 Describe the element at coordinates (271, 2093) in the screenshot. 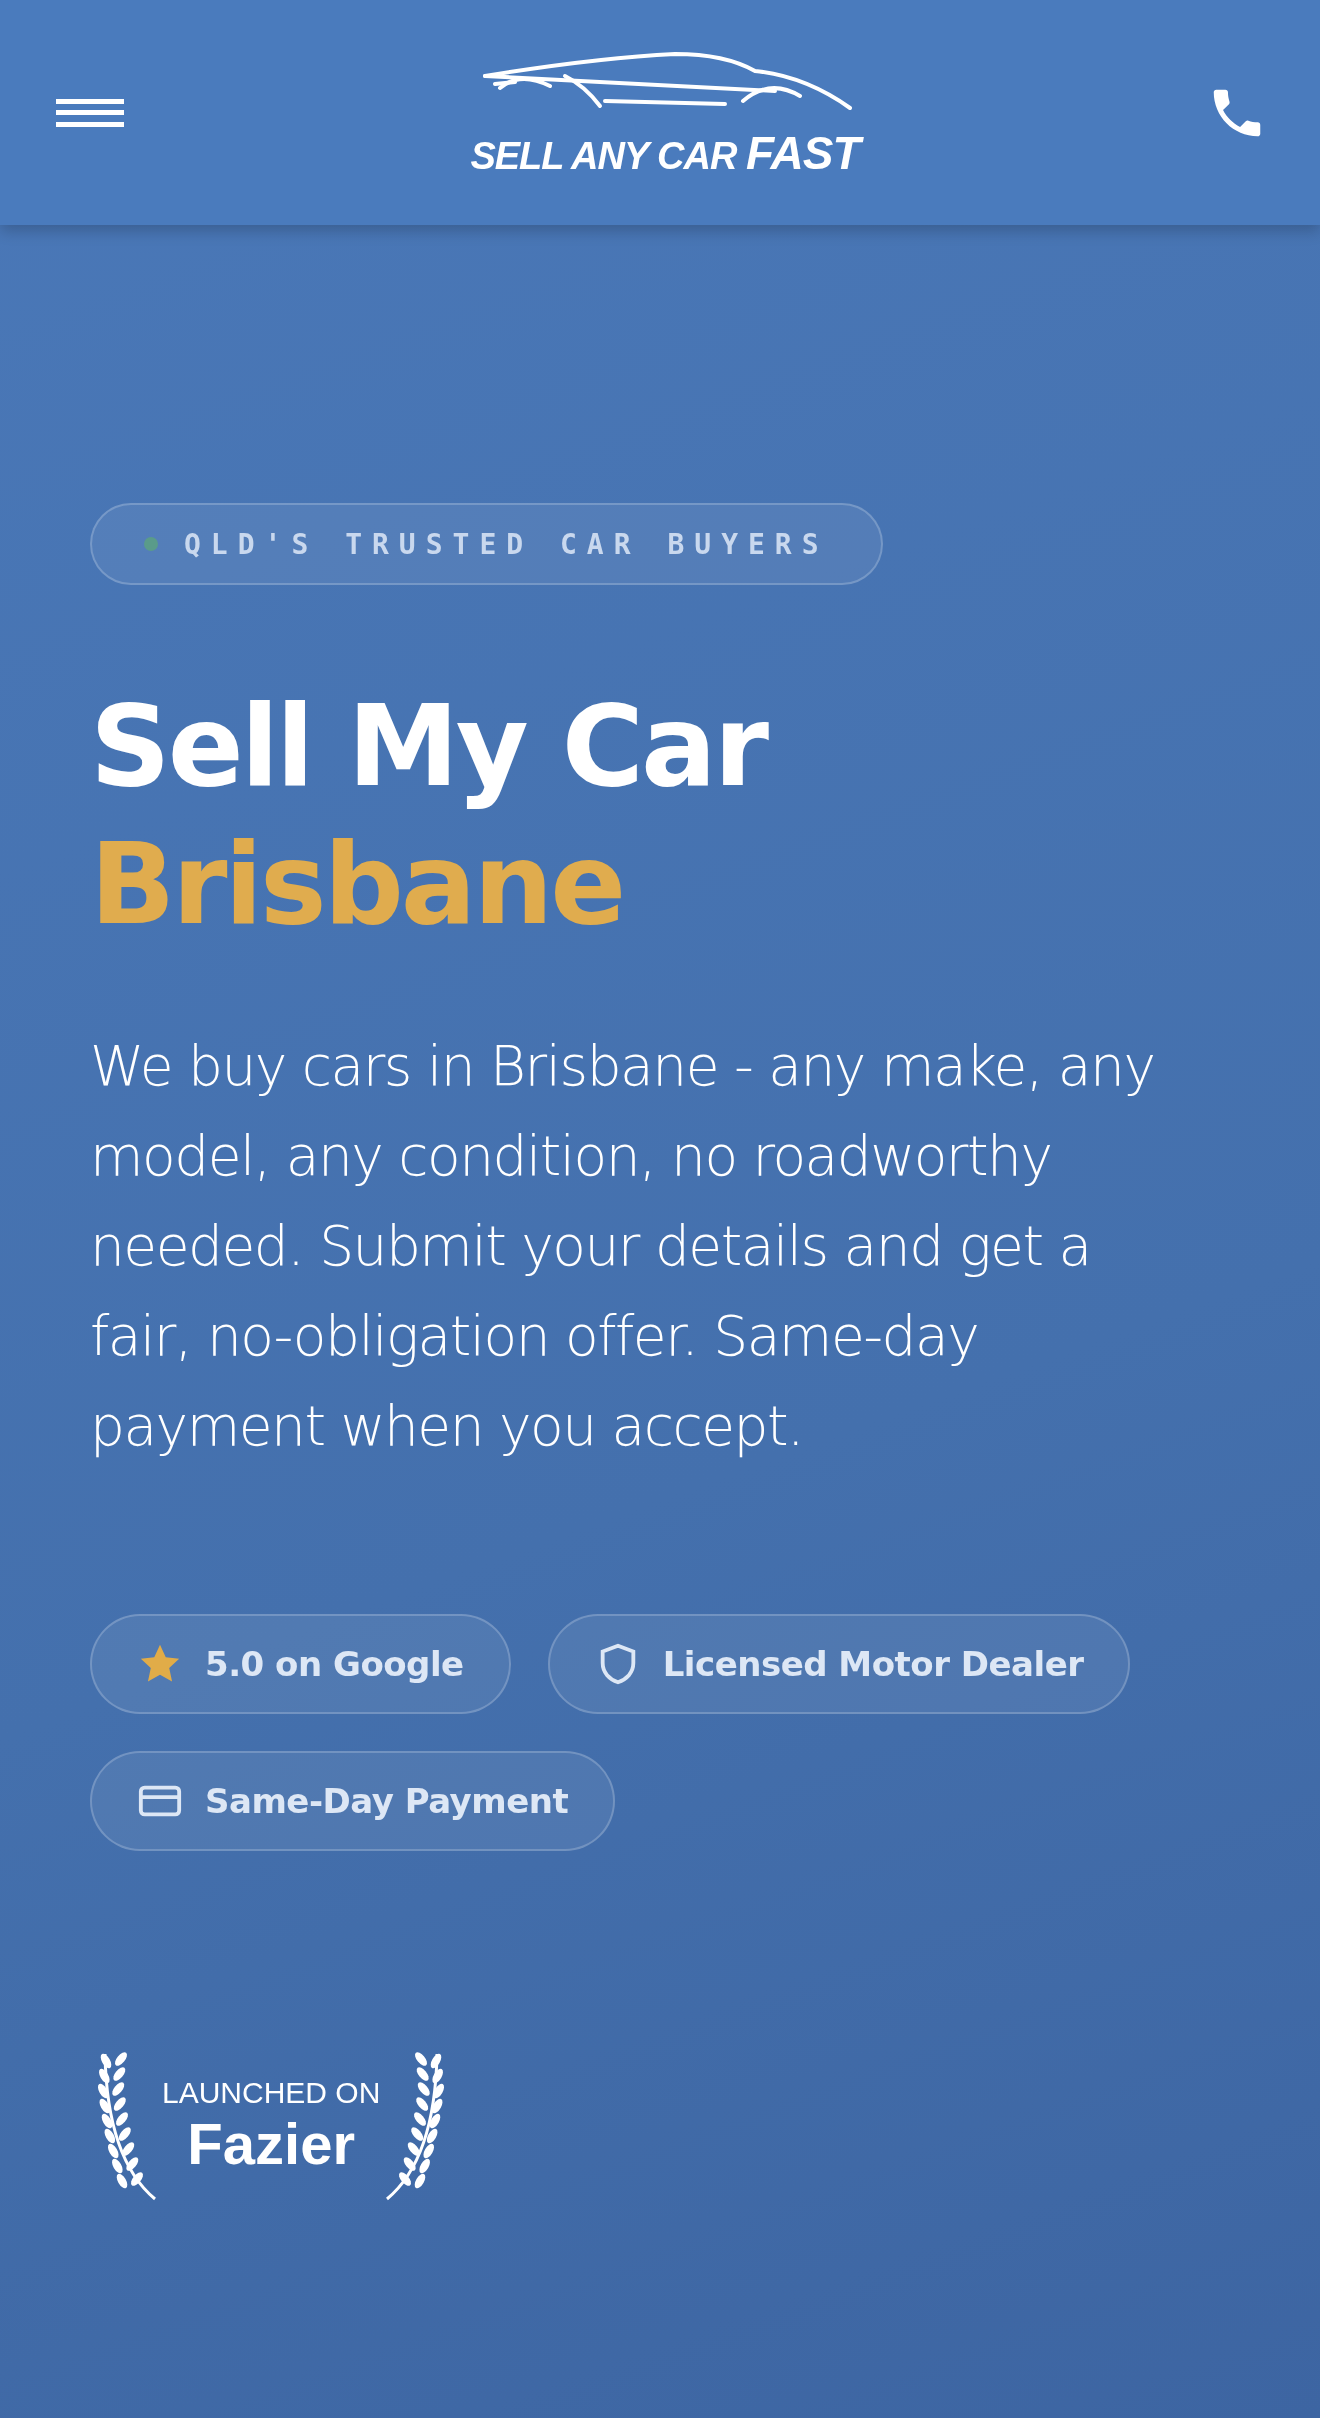

I see `award-caption: LAUNCHED ON` at that location.